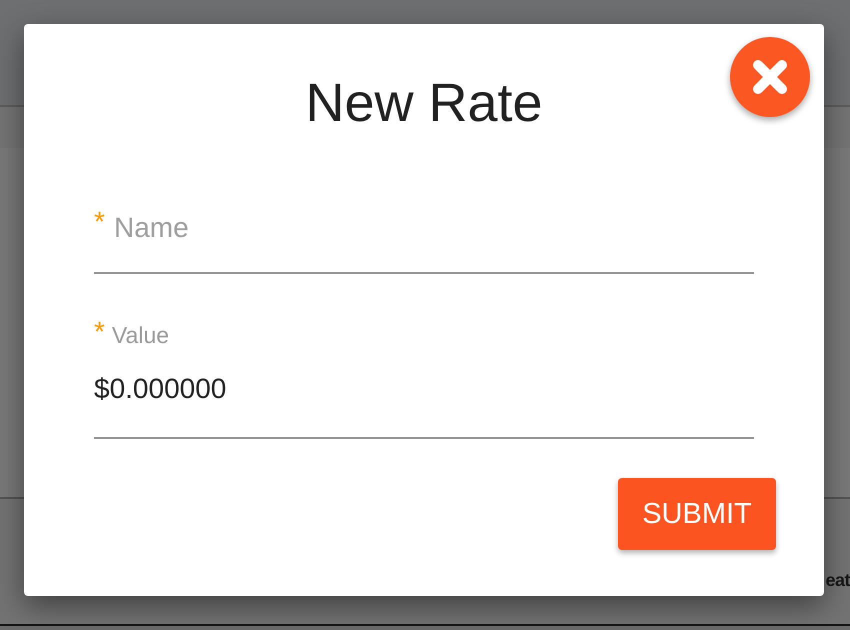 This screenshot has width=850, height=630. Describe the element at coordinates (837, 580) in the screenshot. I see `heading-text: eat` at that location.